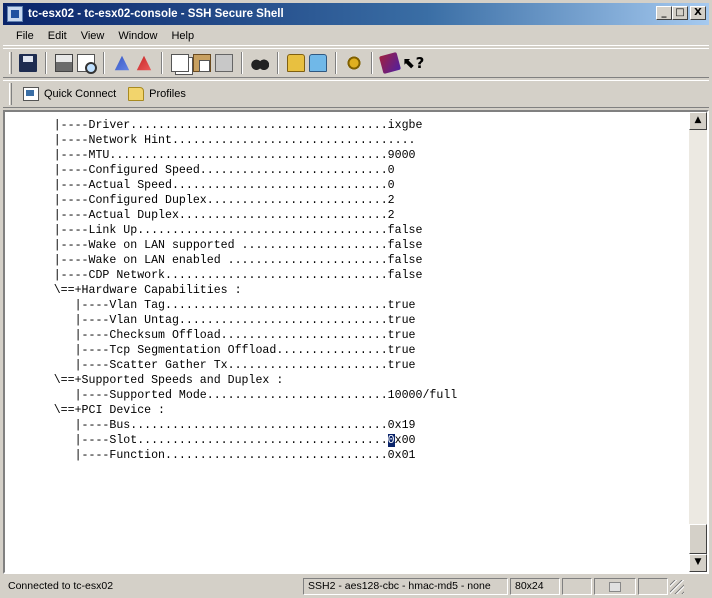 The height and width of the screenshot is (598, 712). I want to click on encryption-status: SSH2 - aes128-cbc - hmac-md5 - none, so click(405, 586).